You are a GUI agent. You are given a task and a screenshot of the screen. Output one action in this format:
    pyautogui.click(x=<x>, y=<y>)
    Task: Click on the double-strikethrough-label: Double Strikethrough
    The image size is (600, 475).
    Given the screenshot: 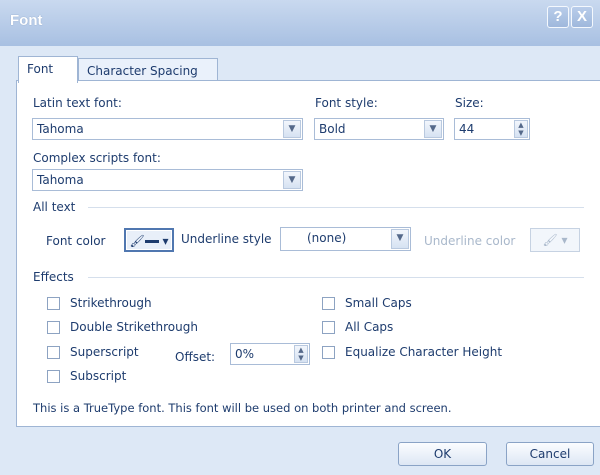 What is the action you would take?
    pyautogui.click(x=134, y=327)
    